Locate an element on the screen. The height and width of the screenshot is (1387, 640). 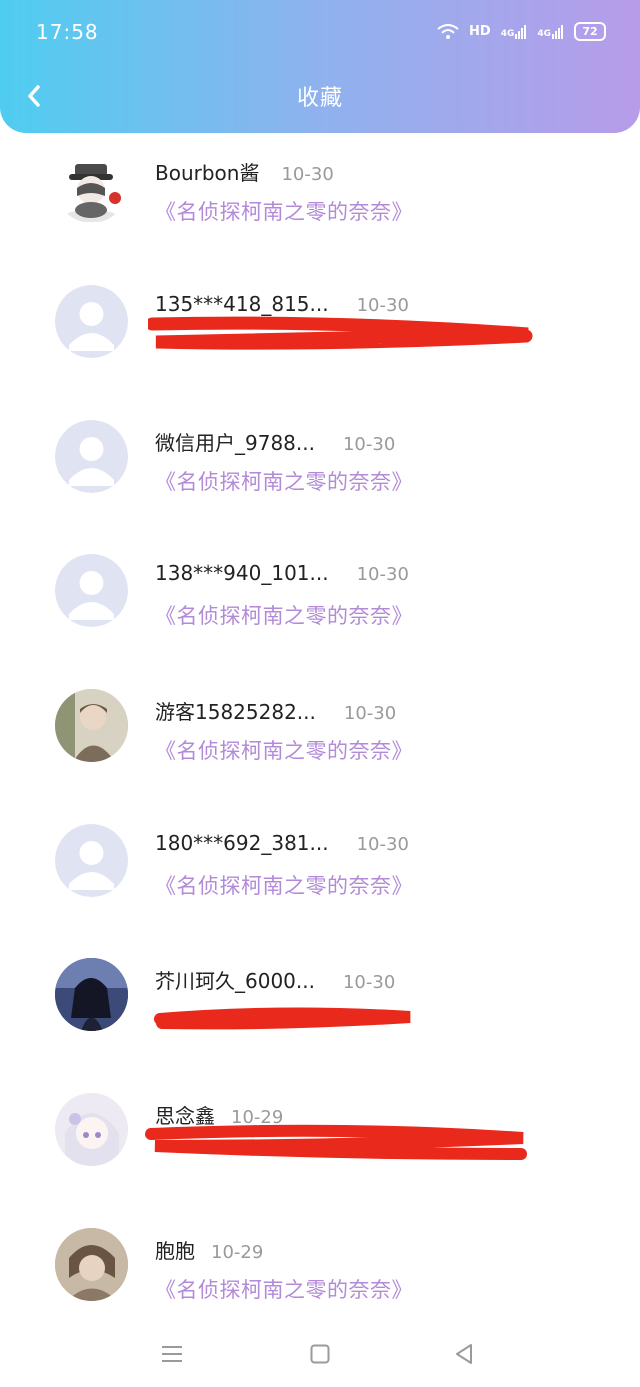
list-item: Bourbon酱 10-30 《名侦探柯南之零的奈奈》 is located at coordinates (320, 200).